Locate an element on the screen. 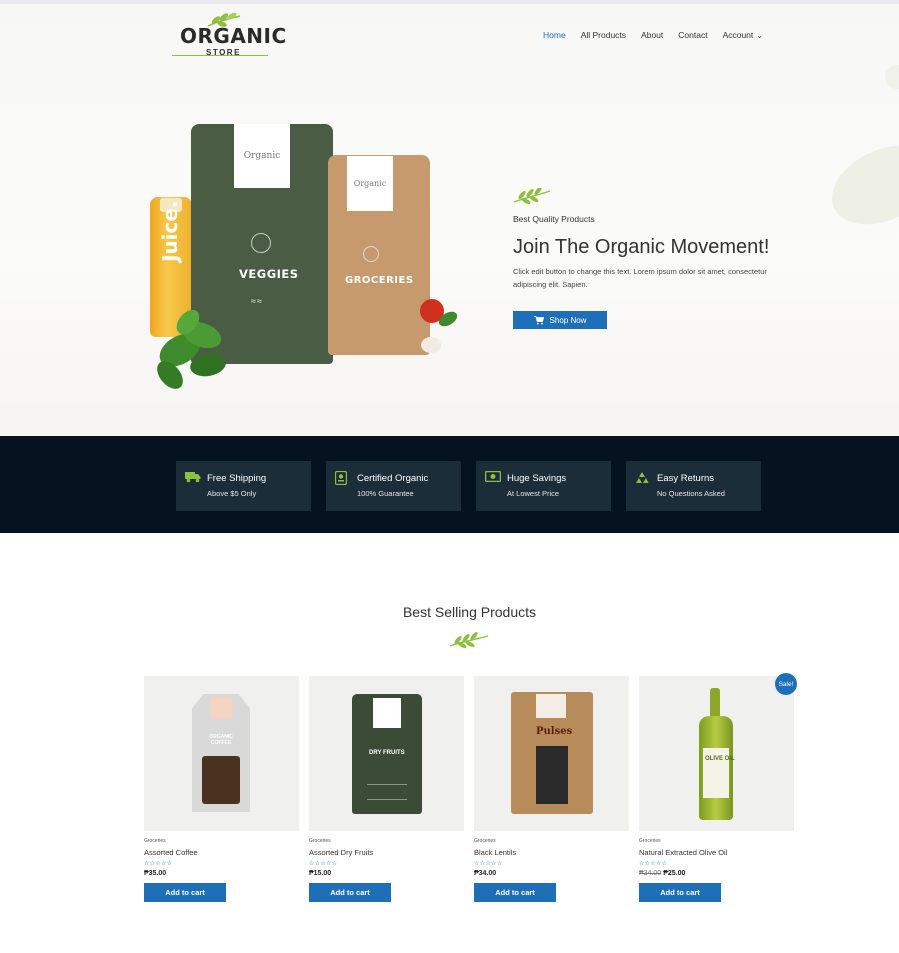 The width and height of the screenshot is (899, 953). feature-subtitle: 100% Guarantee is located at coordinates (385, 493).